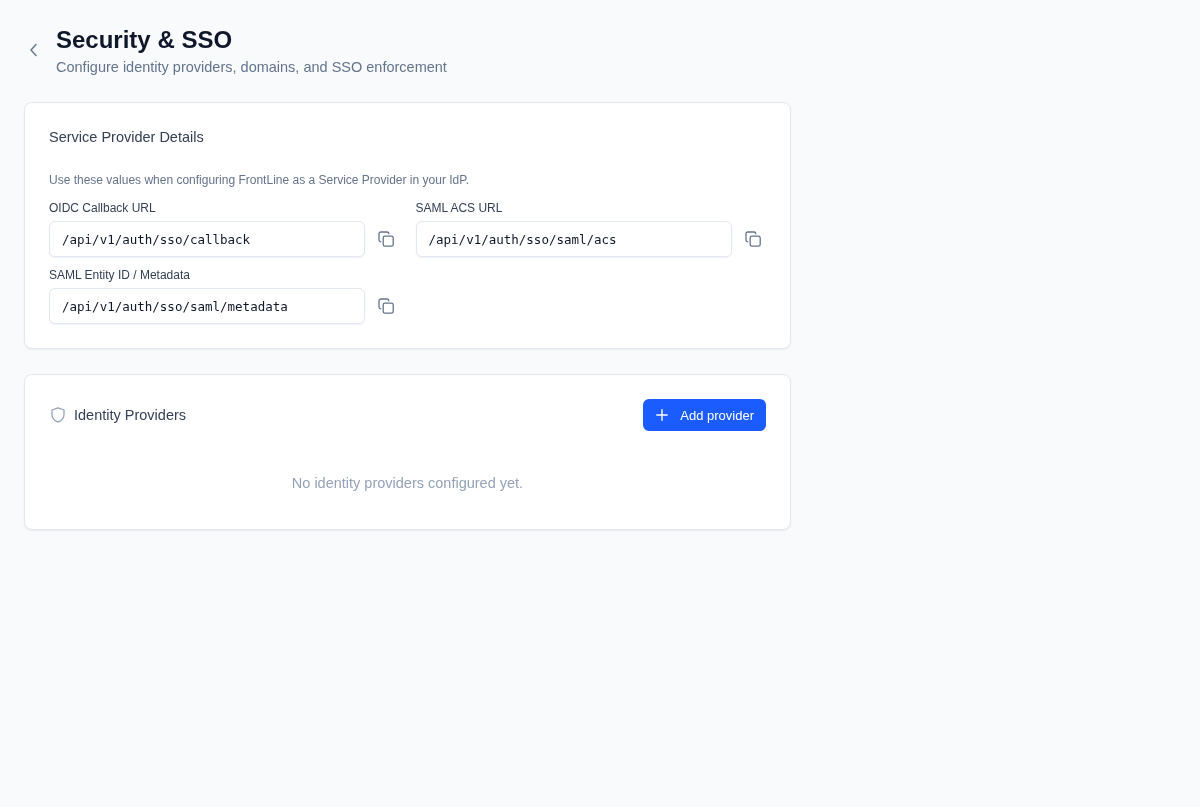 This screenshot has width=1200, height=807. I want to click on plus-icon, so click(662, 415).